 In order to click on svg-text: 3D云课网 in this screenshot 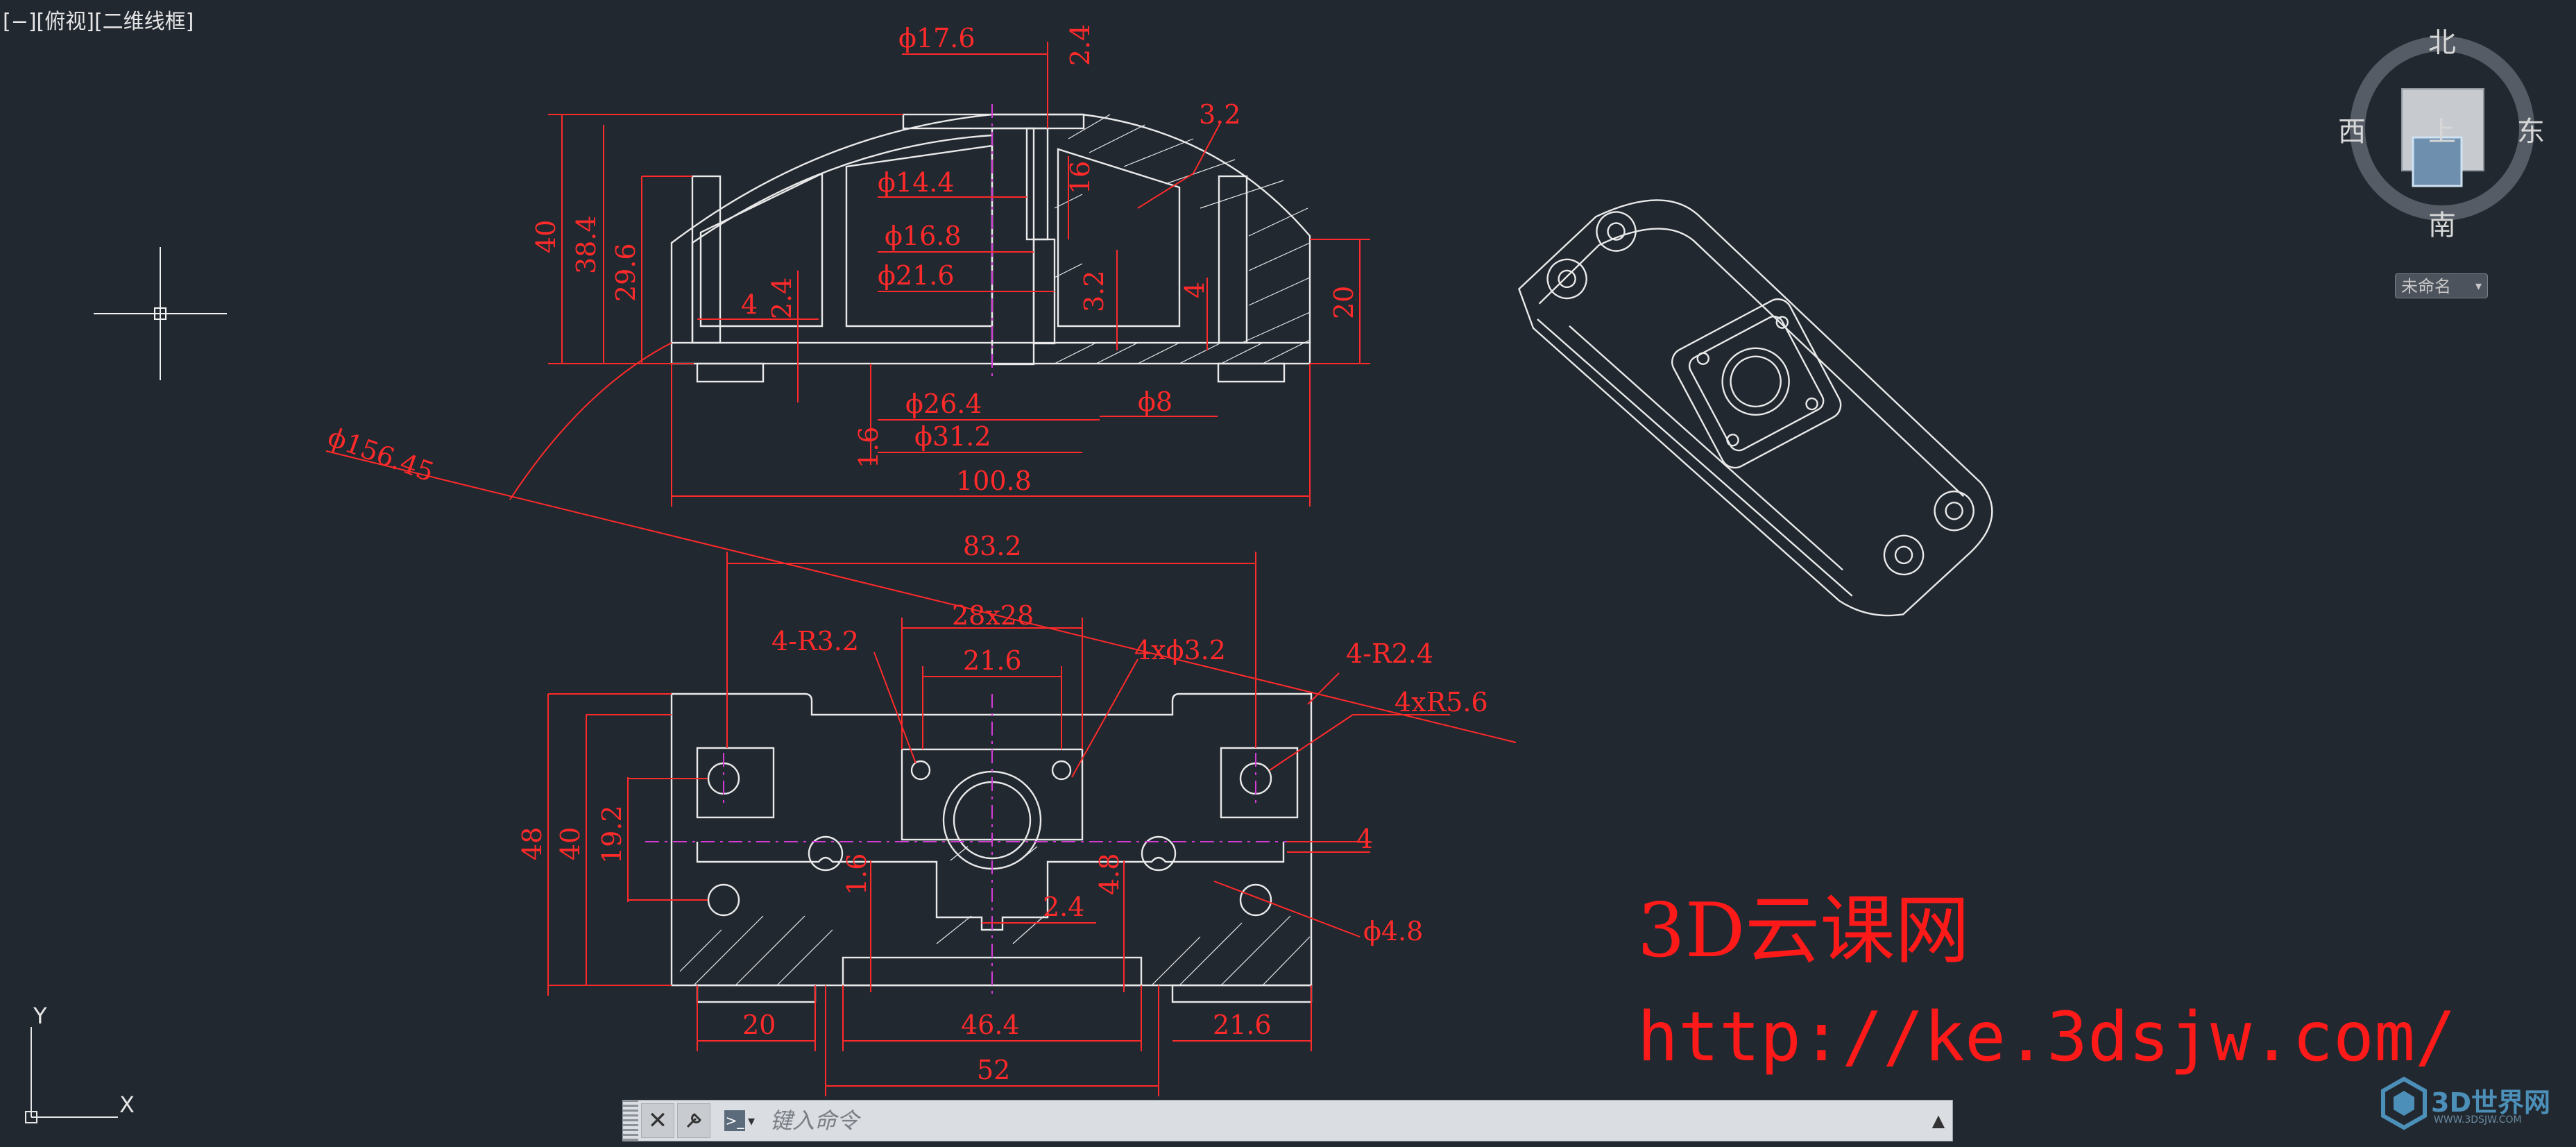, I will do `click(1803, 930)`.